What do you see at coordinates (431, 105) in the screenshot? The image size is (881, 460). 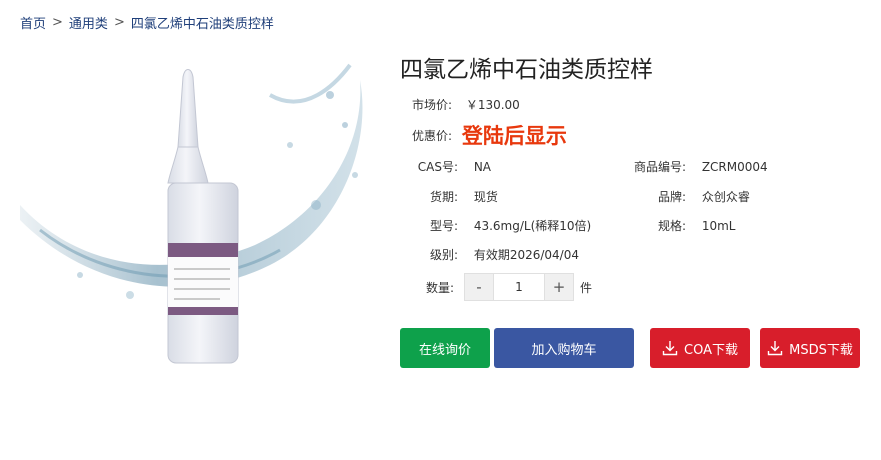 I see `market-price-label: 市场价:` at bounding box center [431, 105].